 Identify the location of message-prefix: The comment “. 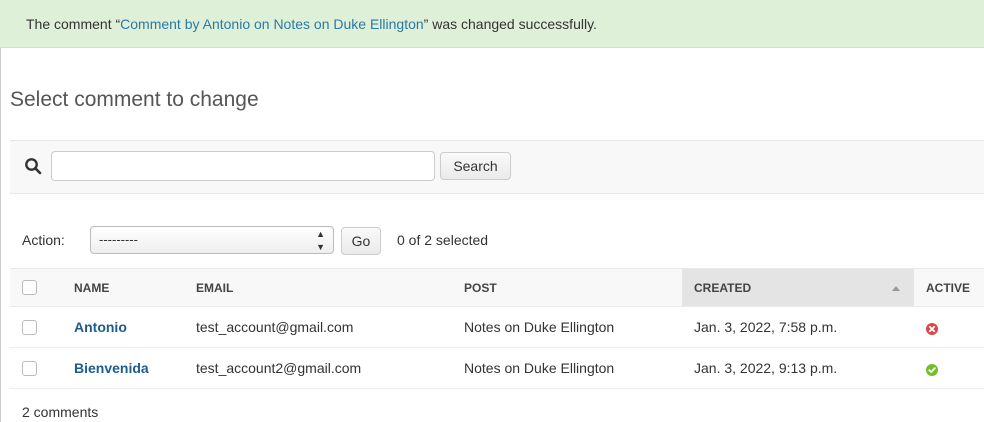
(73, 24).